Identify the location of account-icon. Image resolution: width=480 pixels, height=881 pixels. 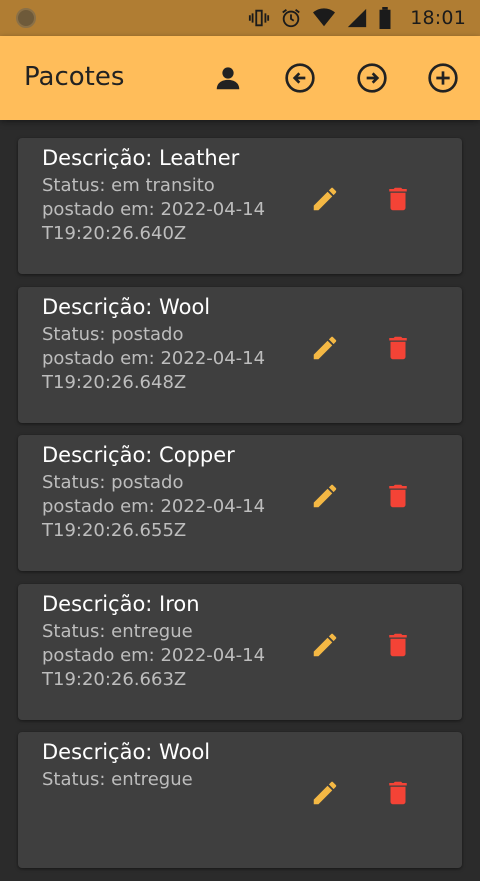
(228, 78).